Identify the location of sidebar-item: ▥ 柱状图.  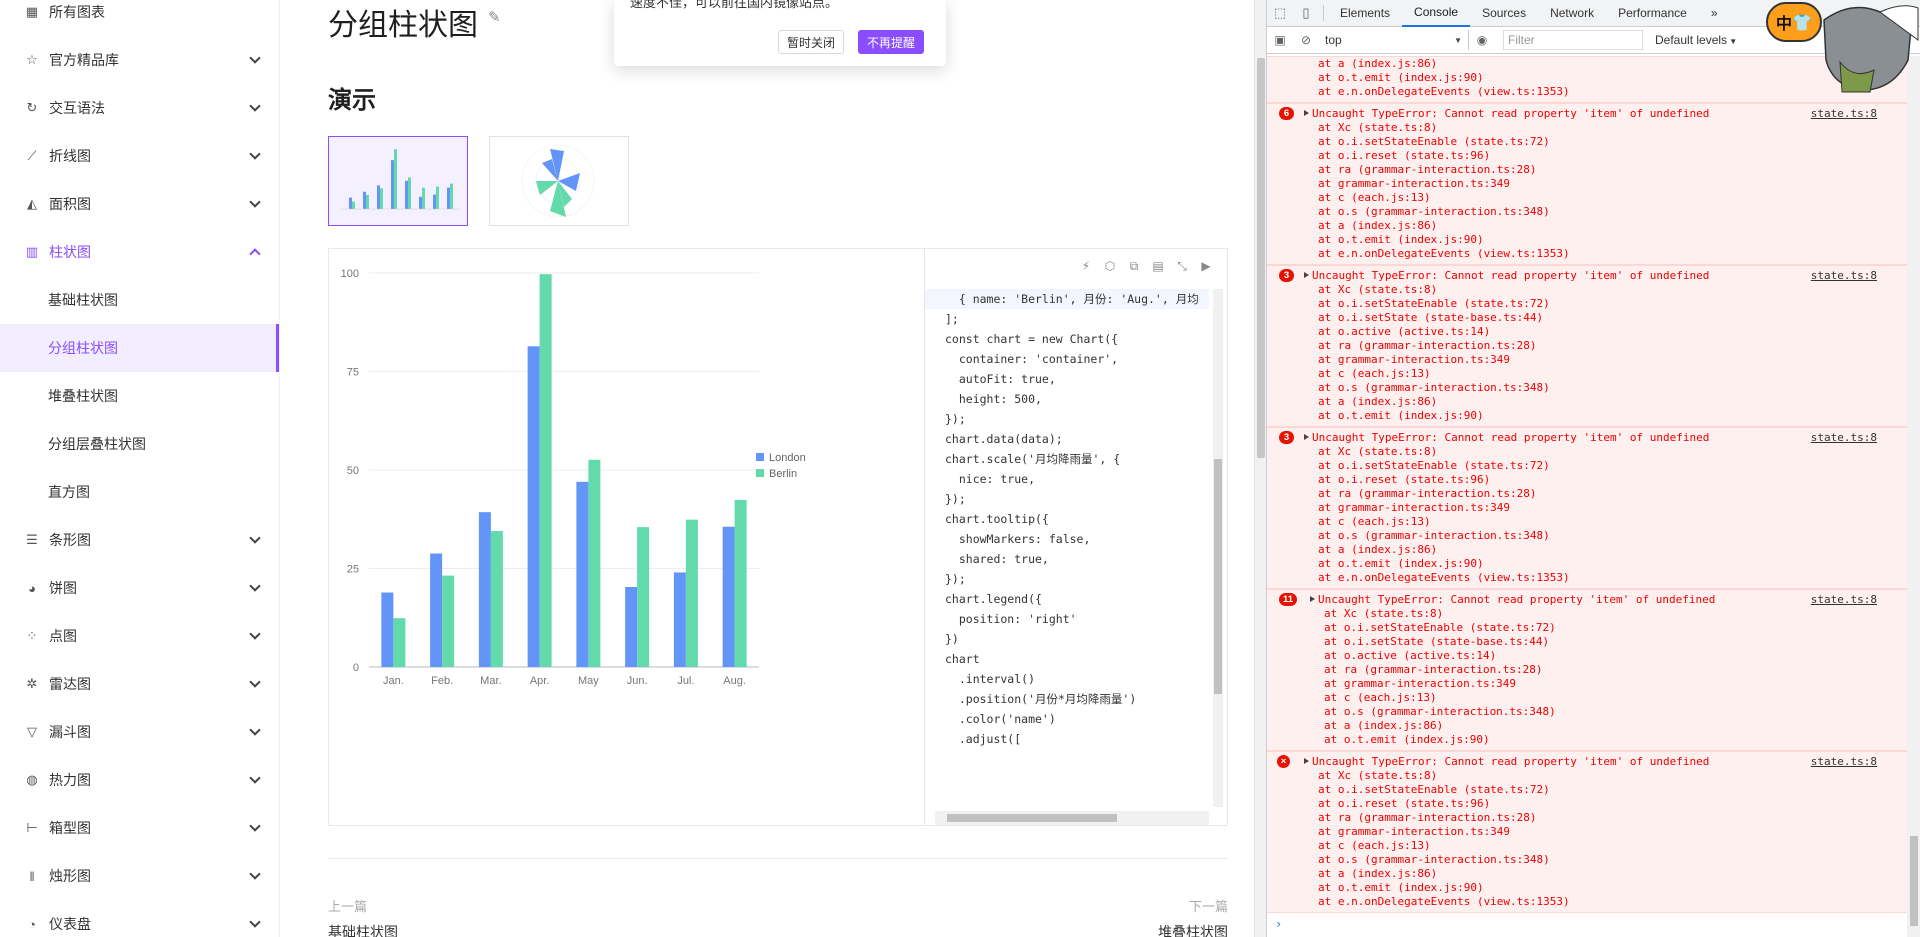
(139, 252).